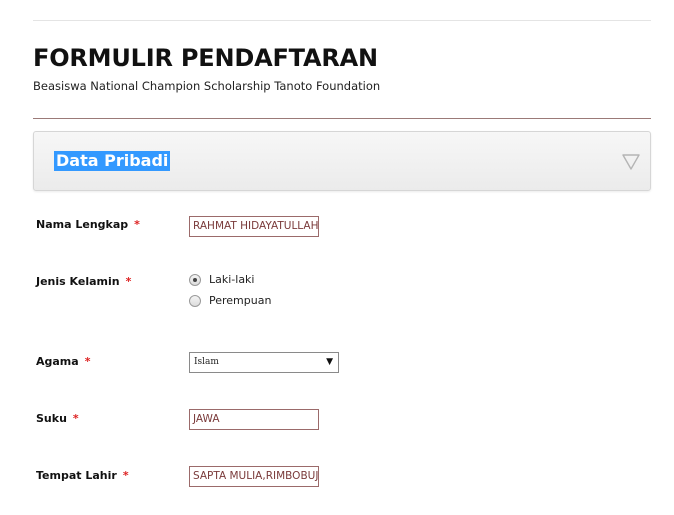 This screenshot has width=674, height=515. What do you see at coordinates (195, 300) in the screenshot?
I see `radio-button` at bounding box center [195, 300].